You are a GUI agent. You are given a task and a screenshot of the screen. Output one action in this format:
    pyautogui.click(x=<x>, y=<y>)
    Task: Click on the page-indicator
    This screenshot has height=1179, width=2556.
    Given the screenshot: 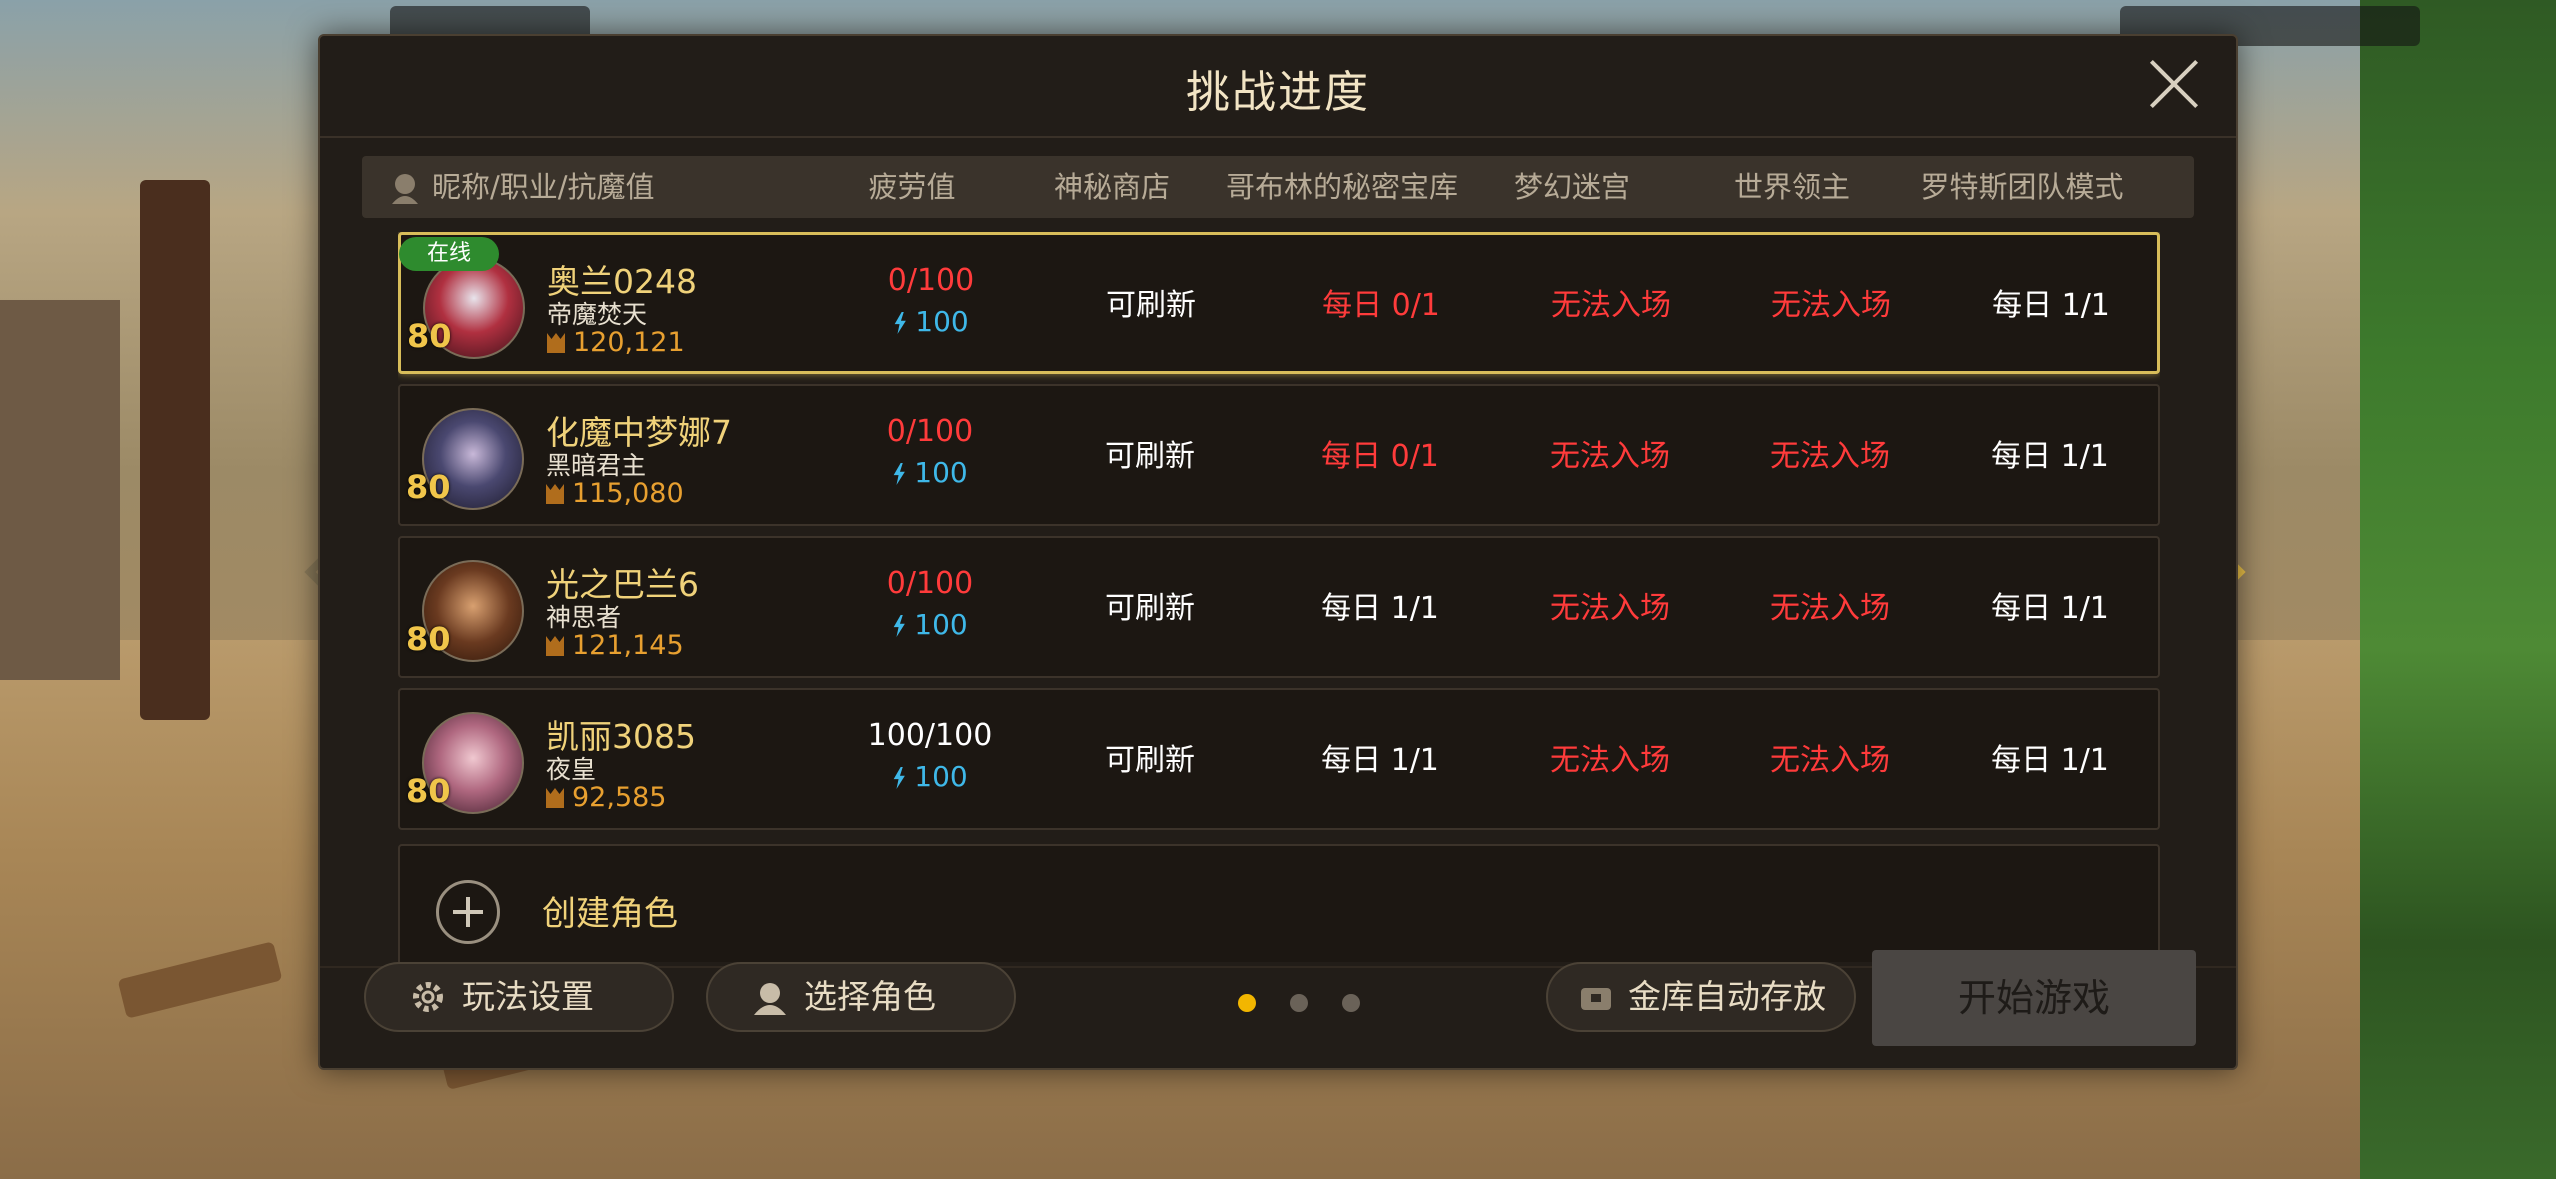 What is the action you would take?
    pyautogui.click(x=1300, y=1001)
    